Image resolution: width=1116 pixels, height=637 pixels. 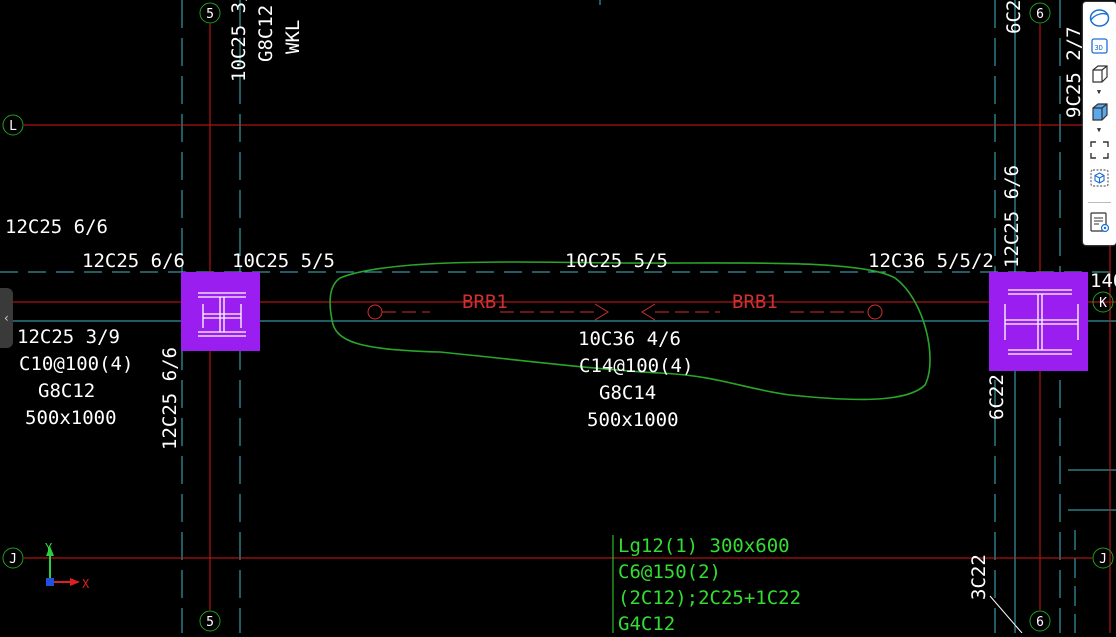 What do you see at coordinates (669, 572) in the screenshot?
I see `label-lg-line2: C6@150(2)` at bounding box center [669, 572].